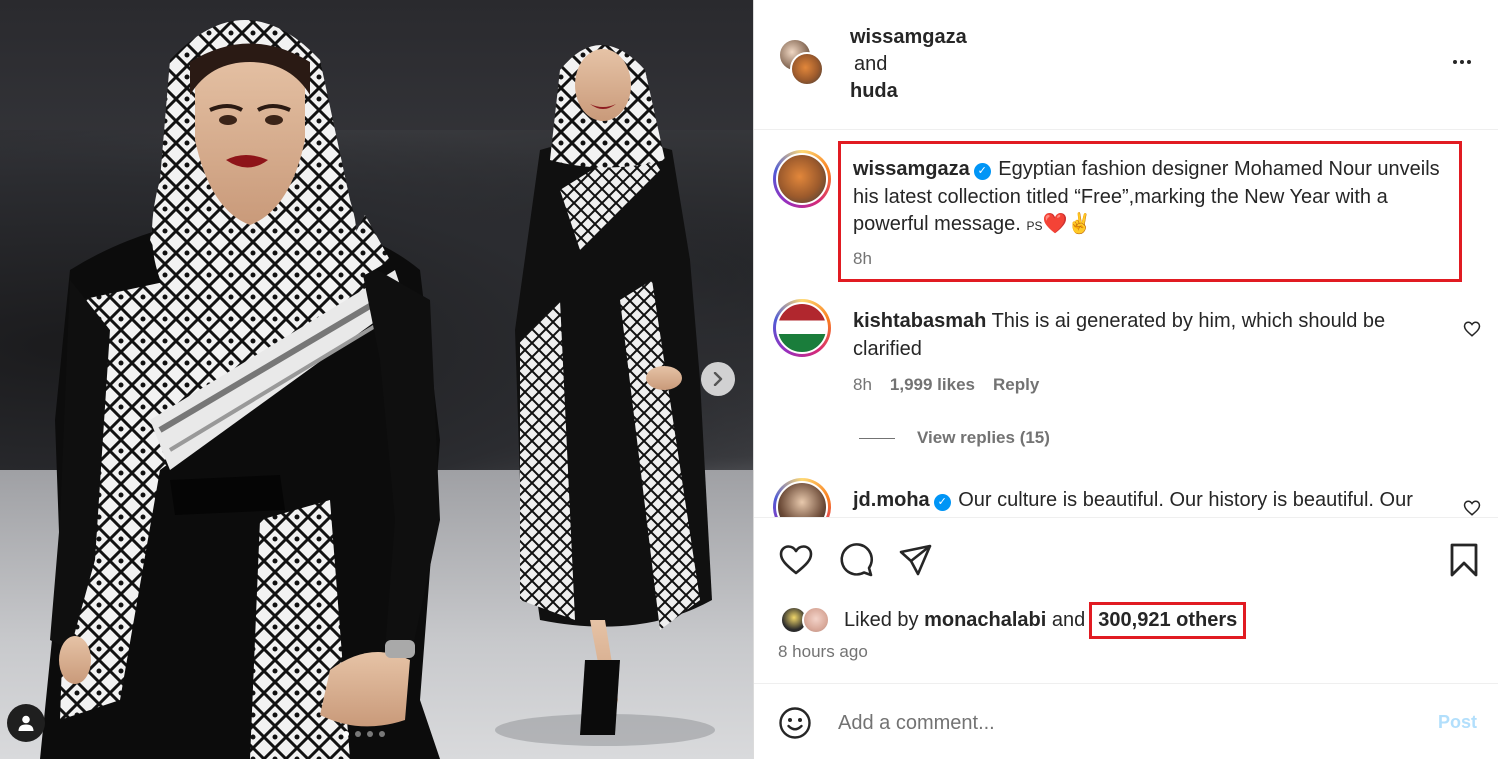 This screenshot has width=1498, height=759. What do you see at coordinates (795, 723) in the screenshot?
I see `emoji-icon` at bounding box center [795, 723].